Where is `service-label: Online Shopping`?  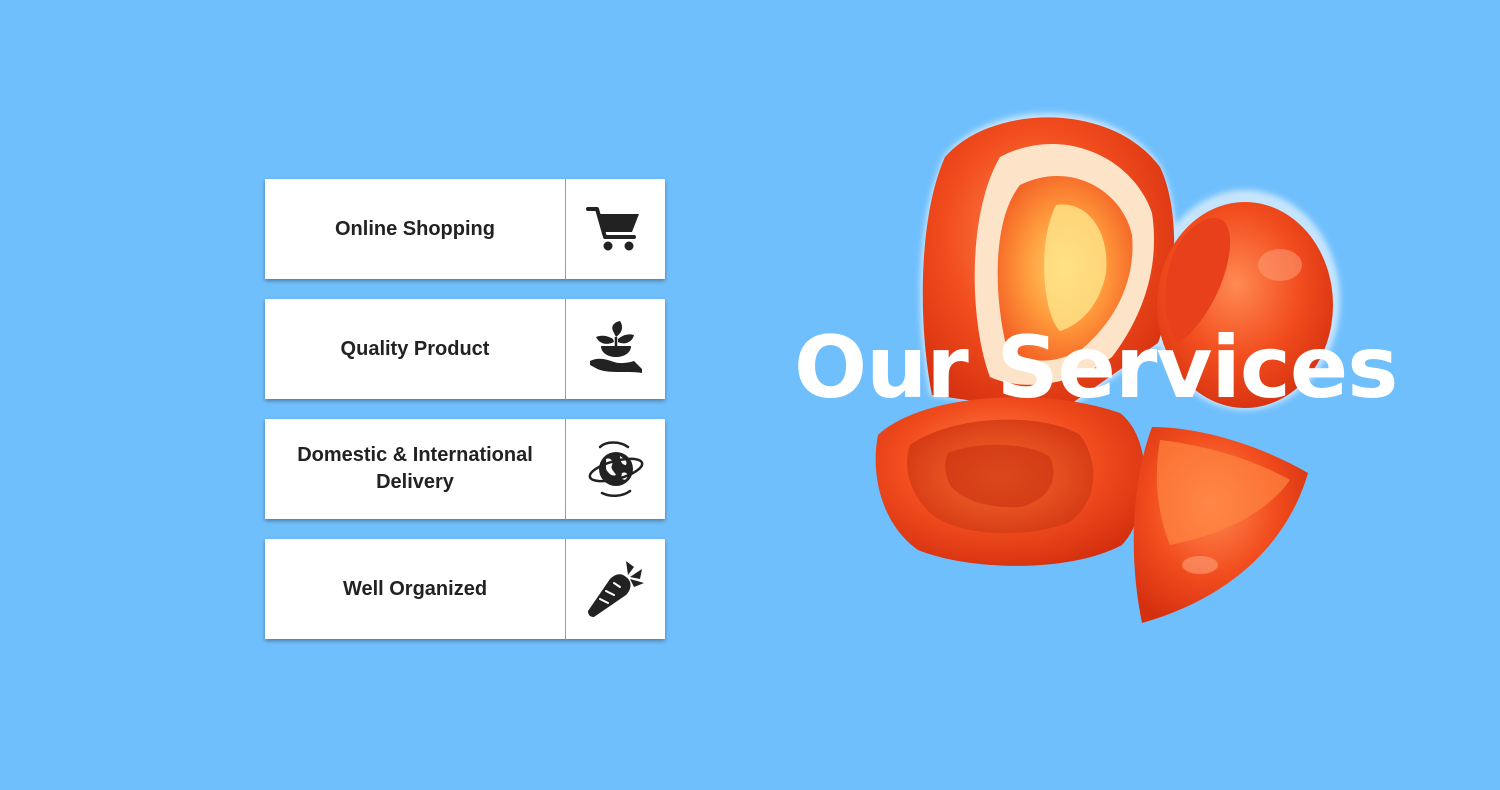 service-label: Online Shopping is located at coordinates (415, 228).